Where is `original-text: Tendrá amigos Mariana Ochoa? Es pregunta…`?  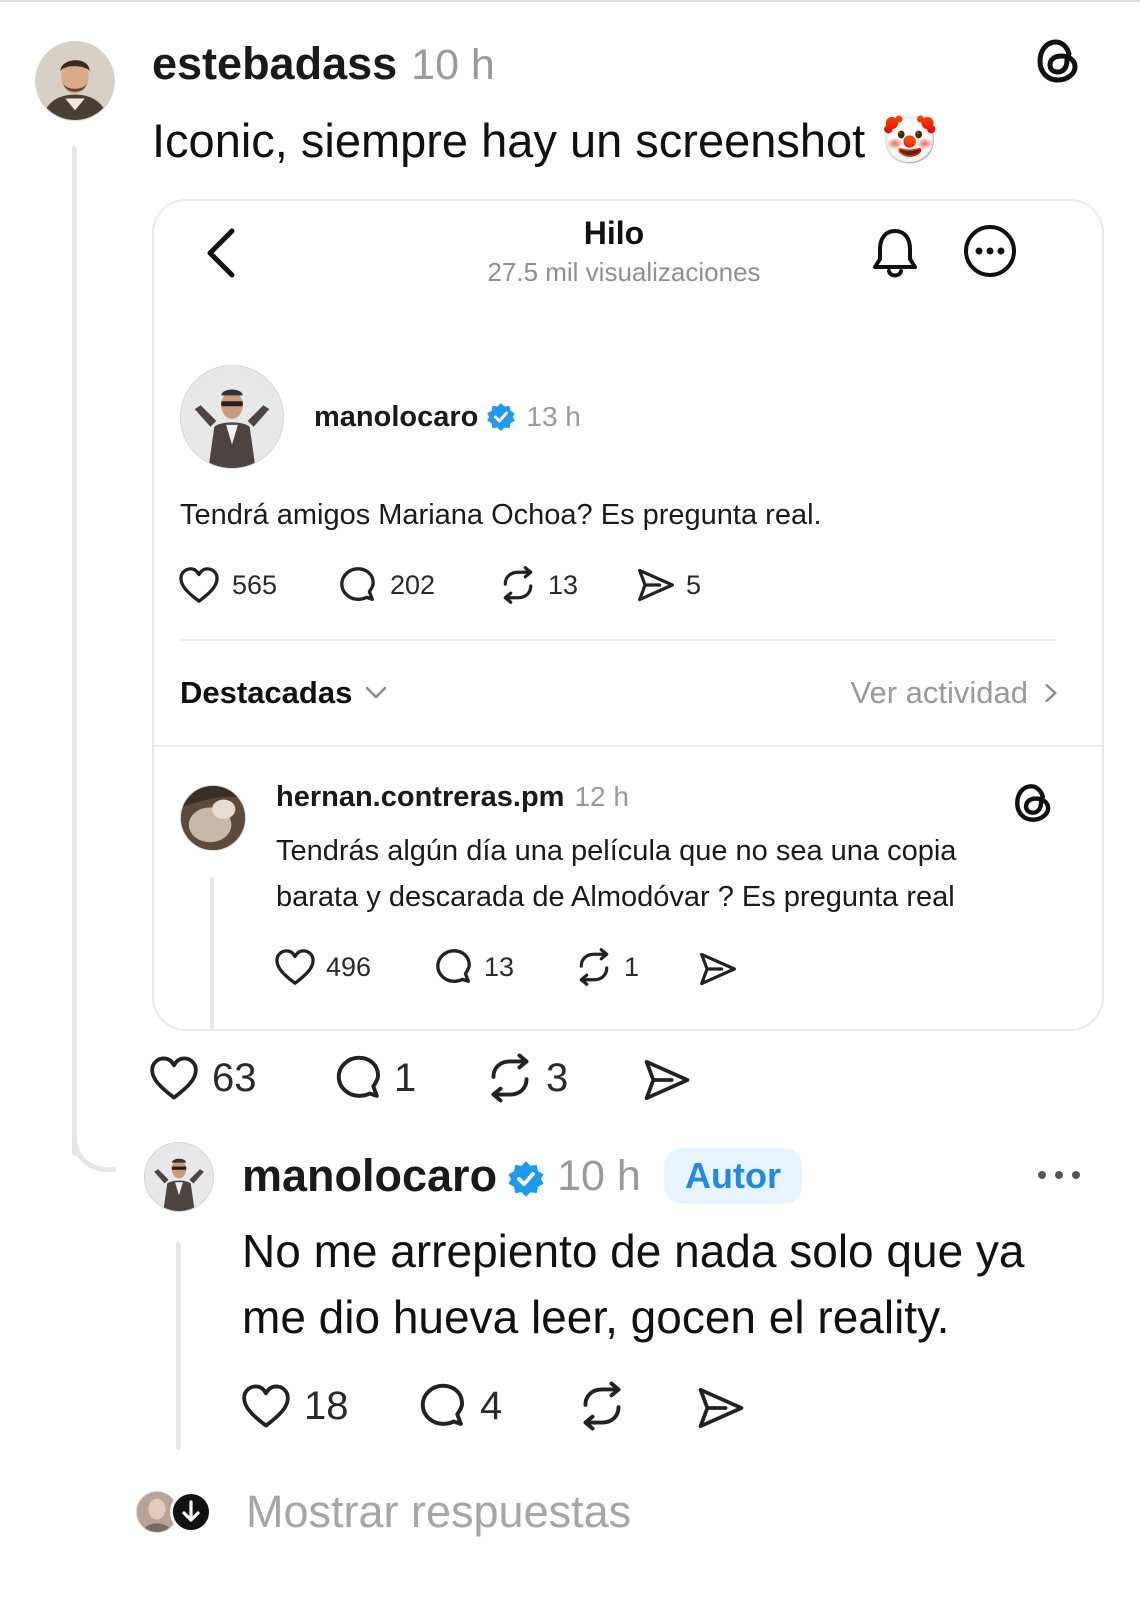
original-text: Tendrá amigos Mariana Ochoa? Es pregunta… is located at coordinates (501, 515).